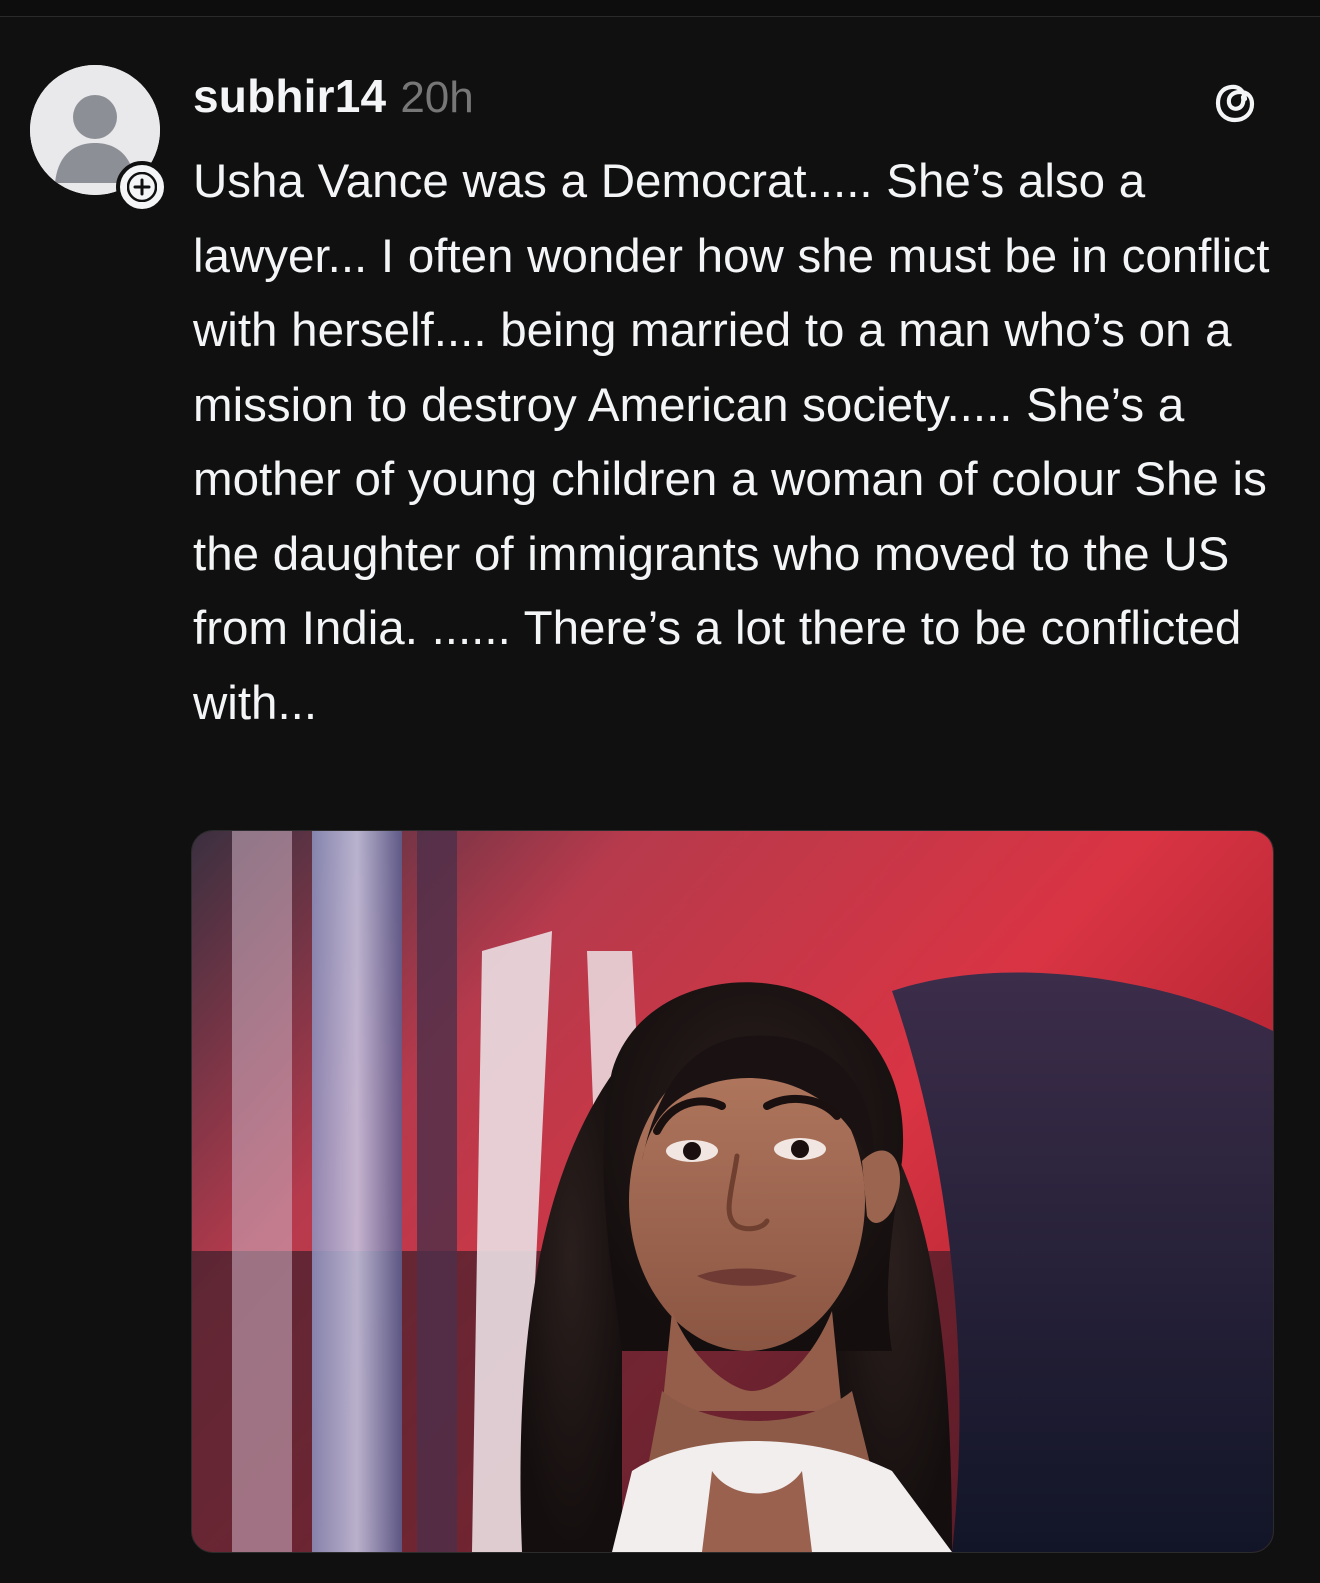  Describe the element at coordinates (436, 98) in the screenshot. I see `post-timestamp: 20h` at that location.